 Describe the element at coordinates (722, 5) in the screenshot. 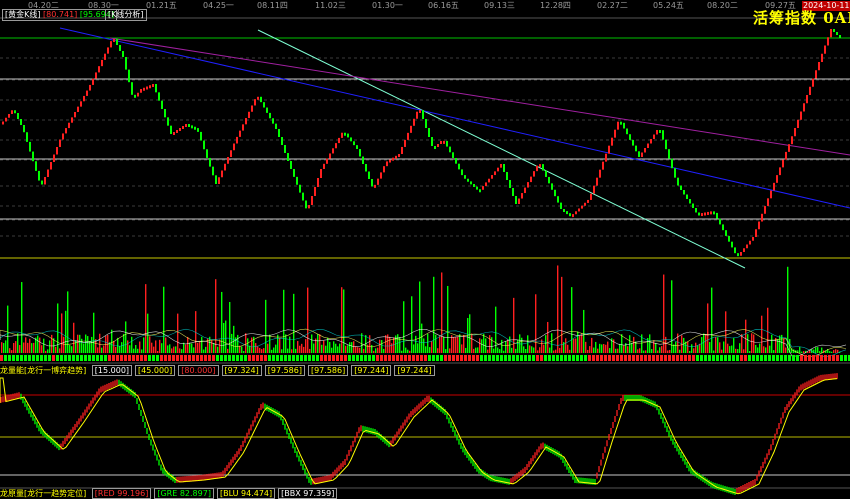

I see `date-label: 08.20二` at that location.